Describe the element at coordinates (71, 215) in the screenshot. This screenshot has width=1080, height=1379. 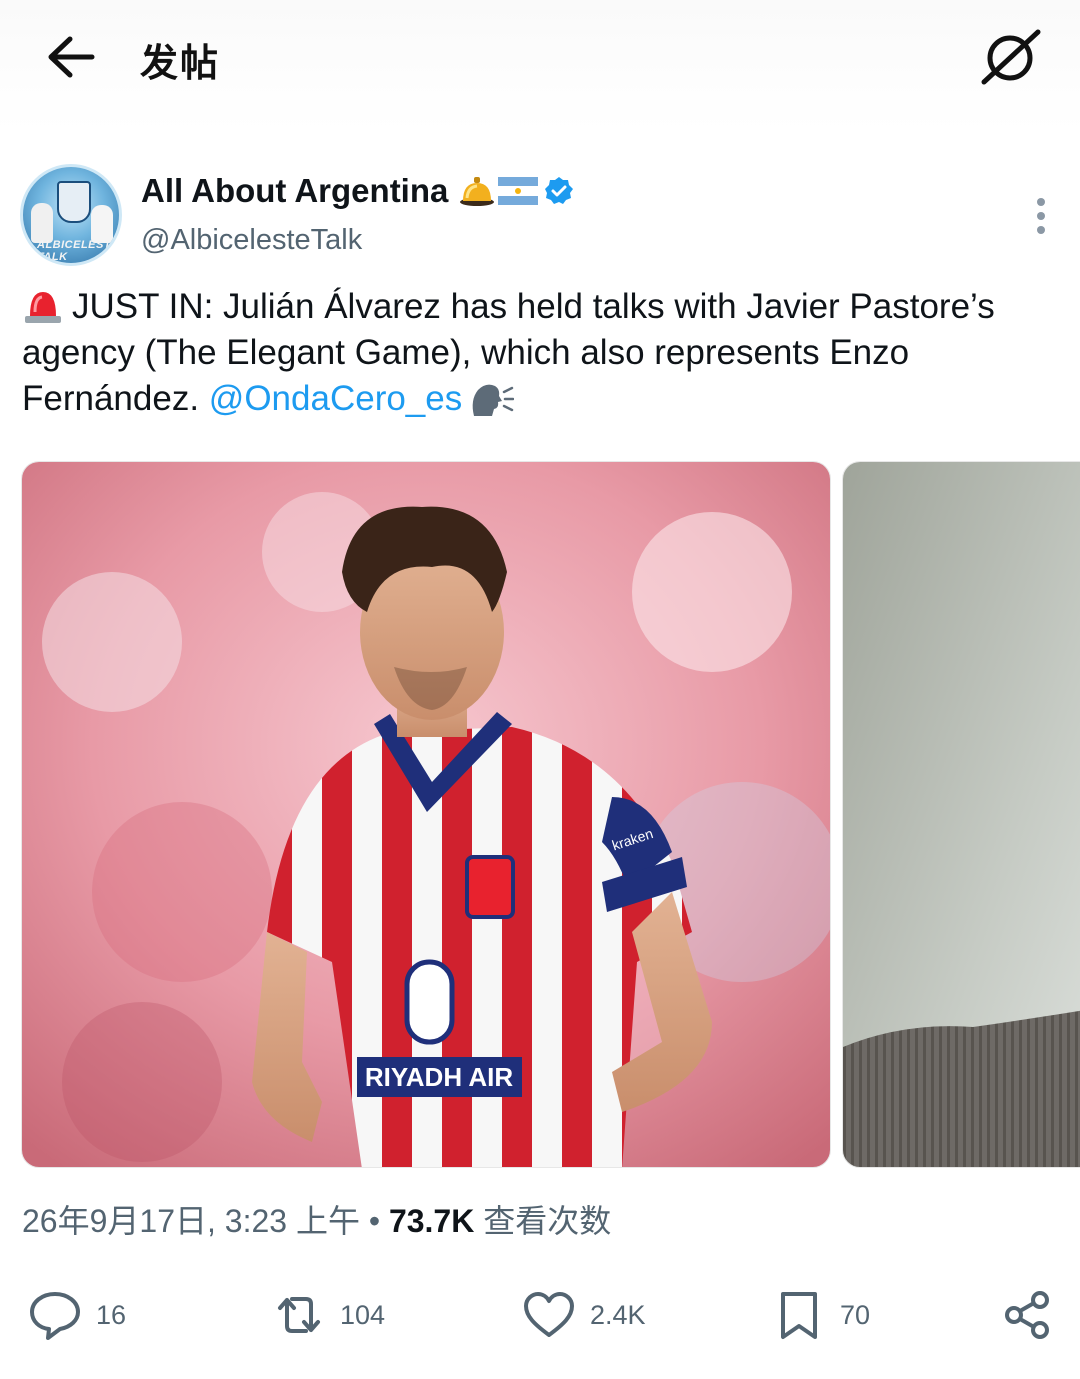
I see `author-avatar: ALBICELESTE TALK` at that location.